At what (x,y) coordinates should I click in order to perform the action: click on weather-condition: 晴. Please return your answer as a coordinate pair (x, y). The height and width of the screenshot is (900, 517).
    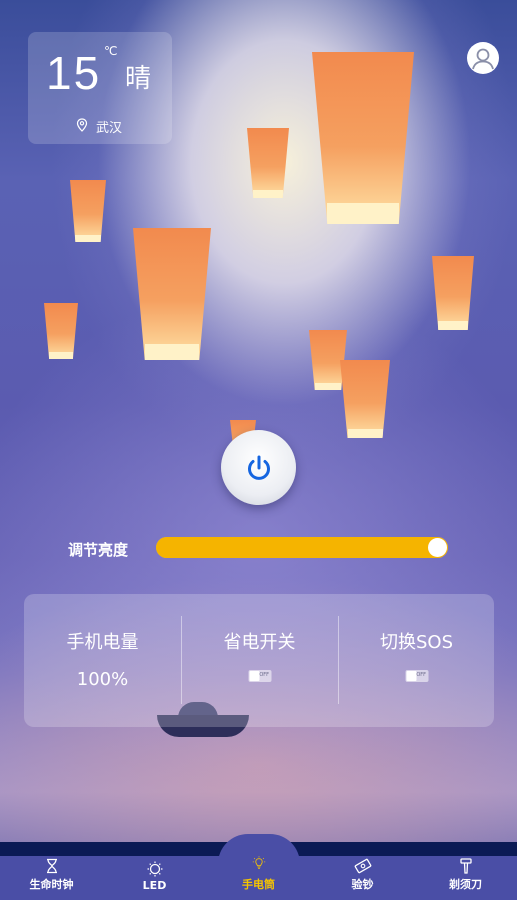
    Looking at the image, I should click on (138, 79).